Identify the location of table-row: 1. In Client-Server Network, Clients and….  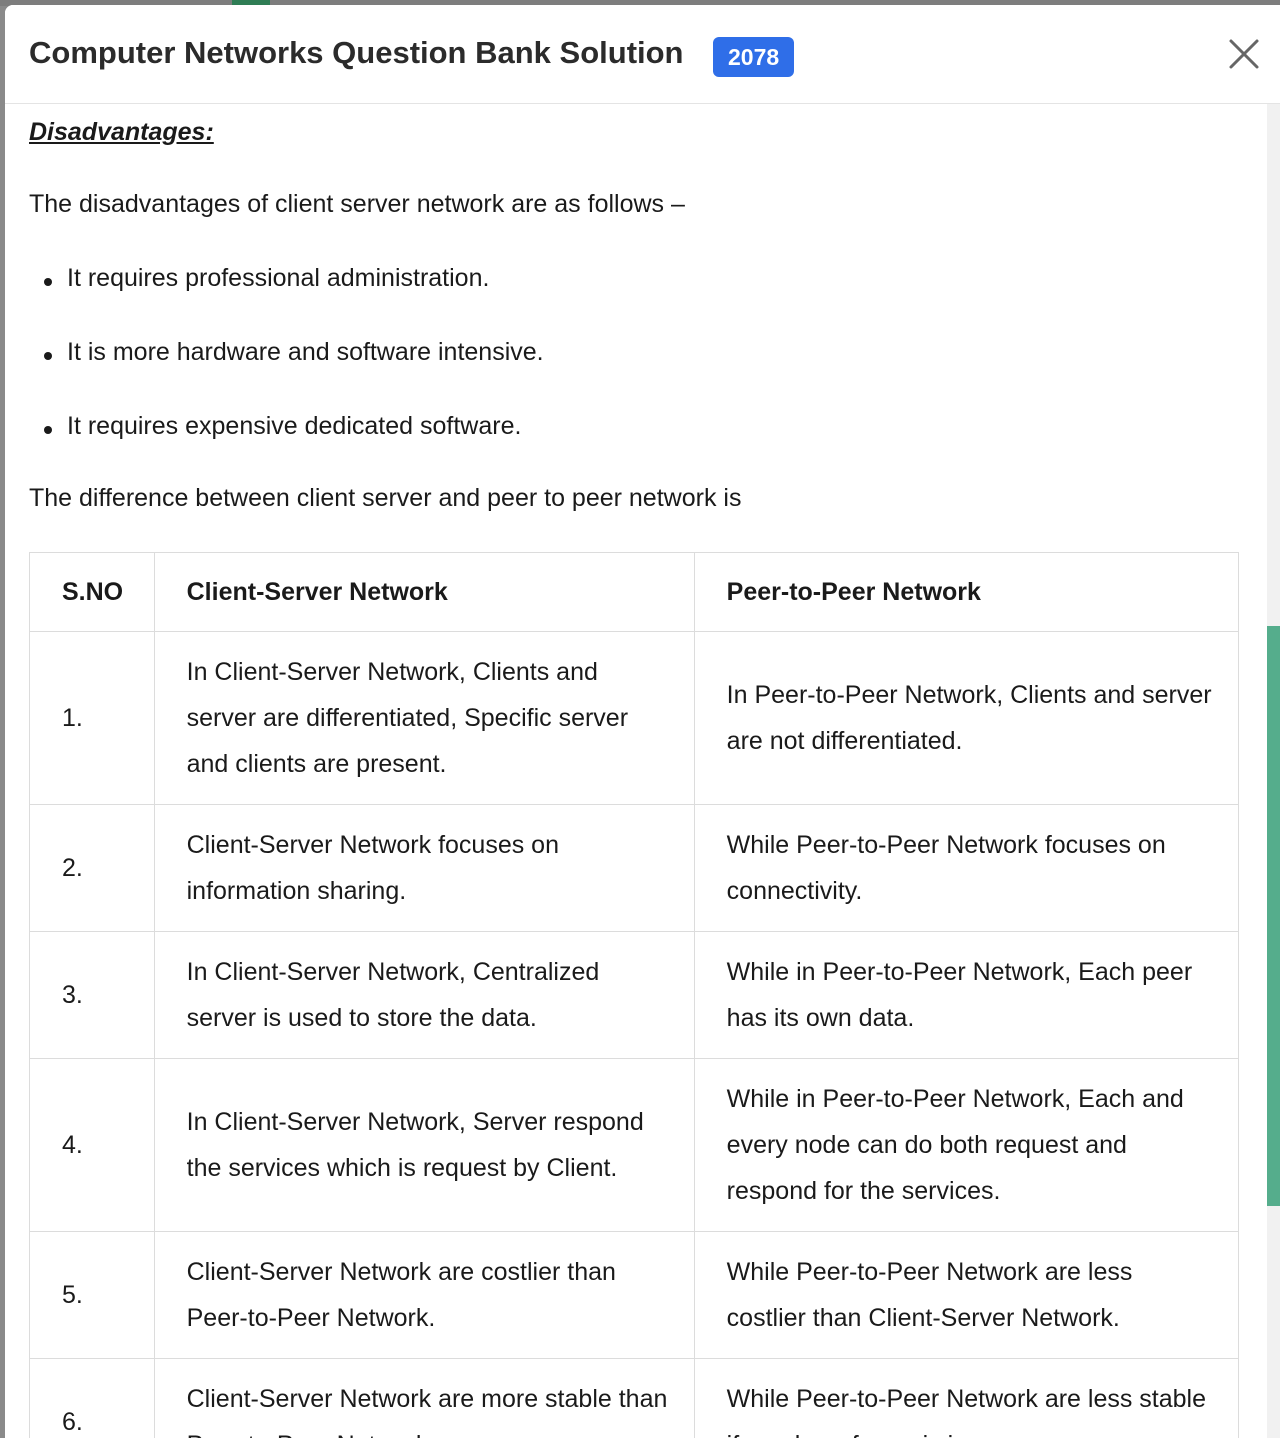
(634, 718).